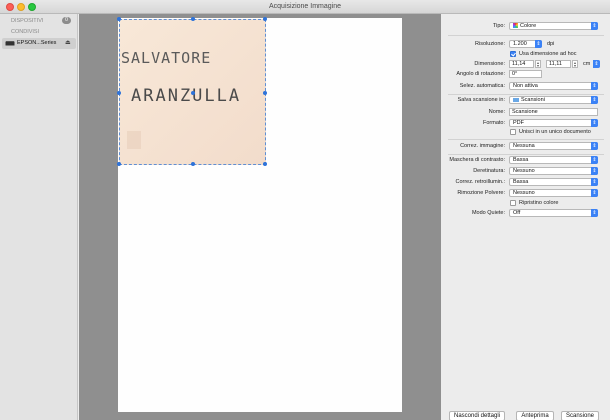 The width and height of the screenshot is (610, 420). I want to click on window-title: Acquisizione Immagine, so click(305, 6).